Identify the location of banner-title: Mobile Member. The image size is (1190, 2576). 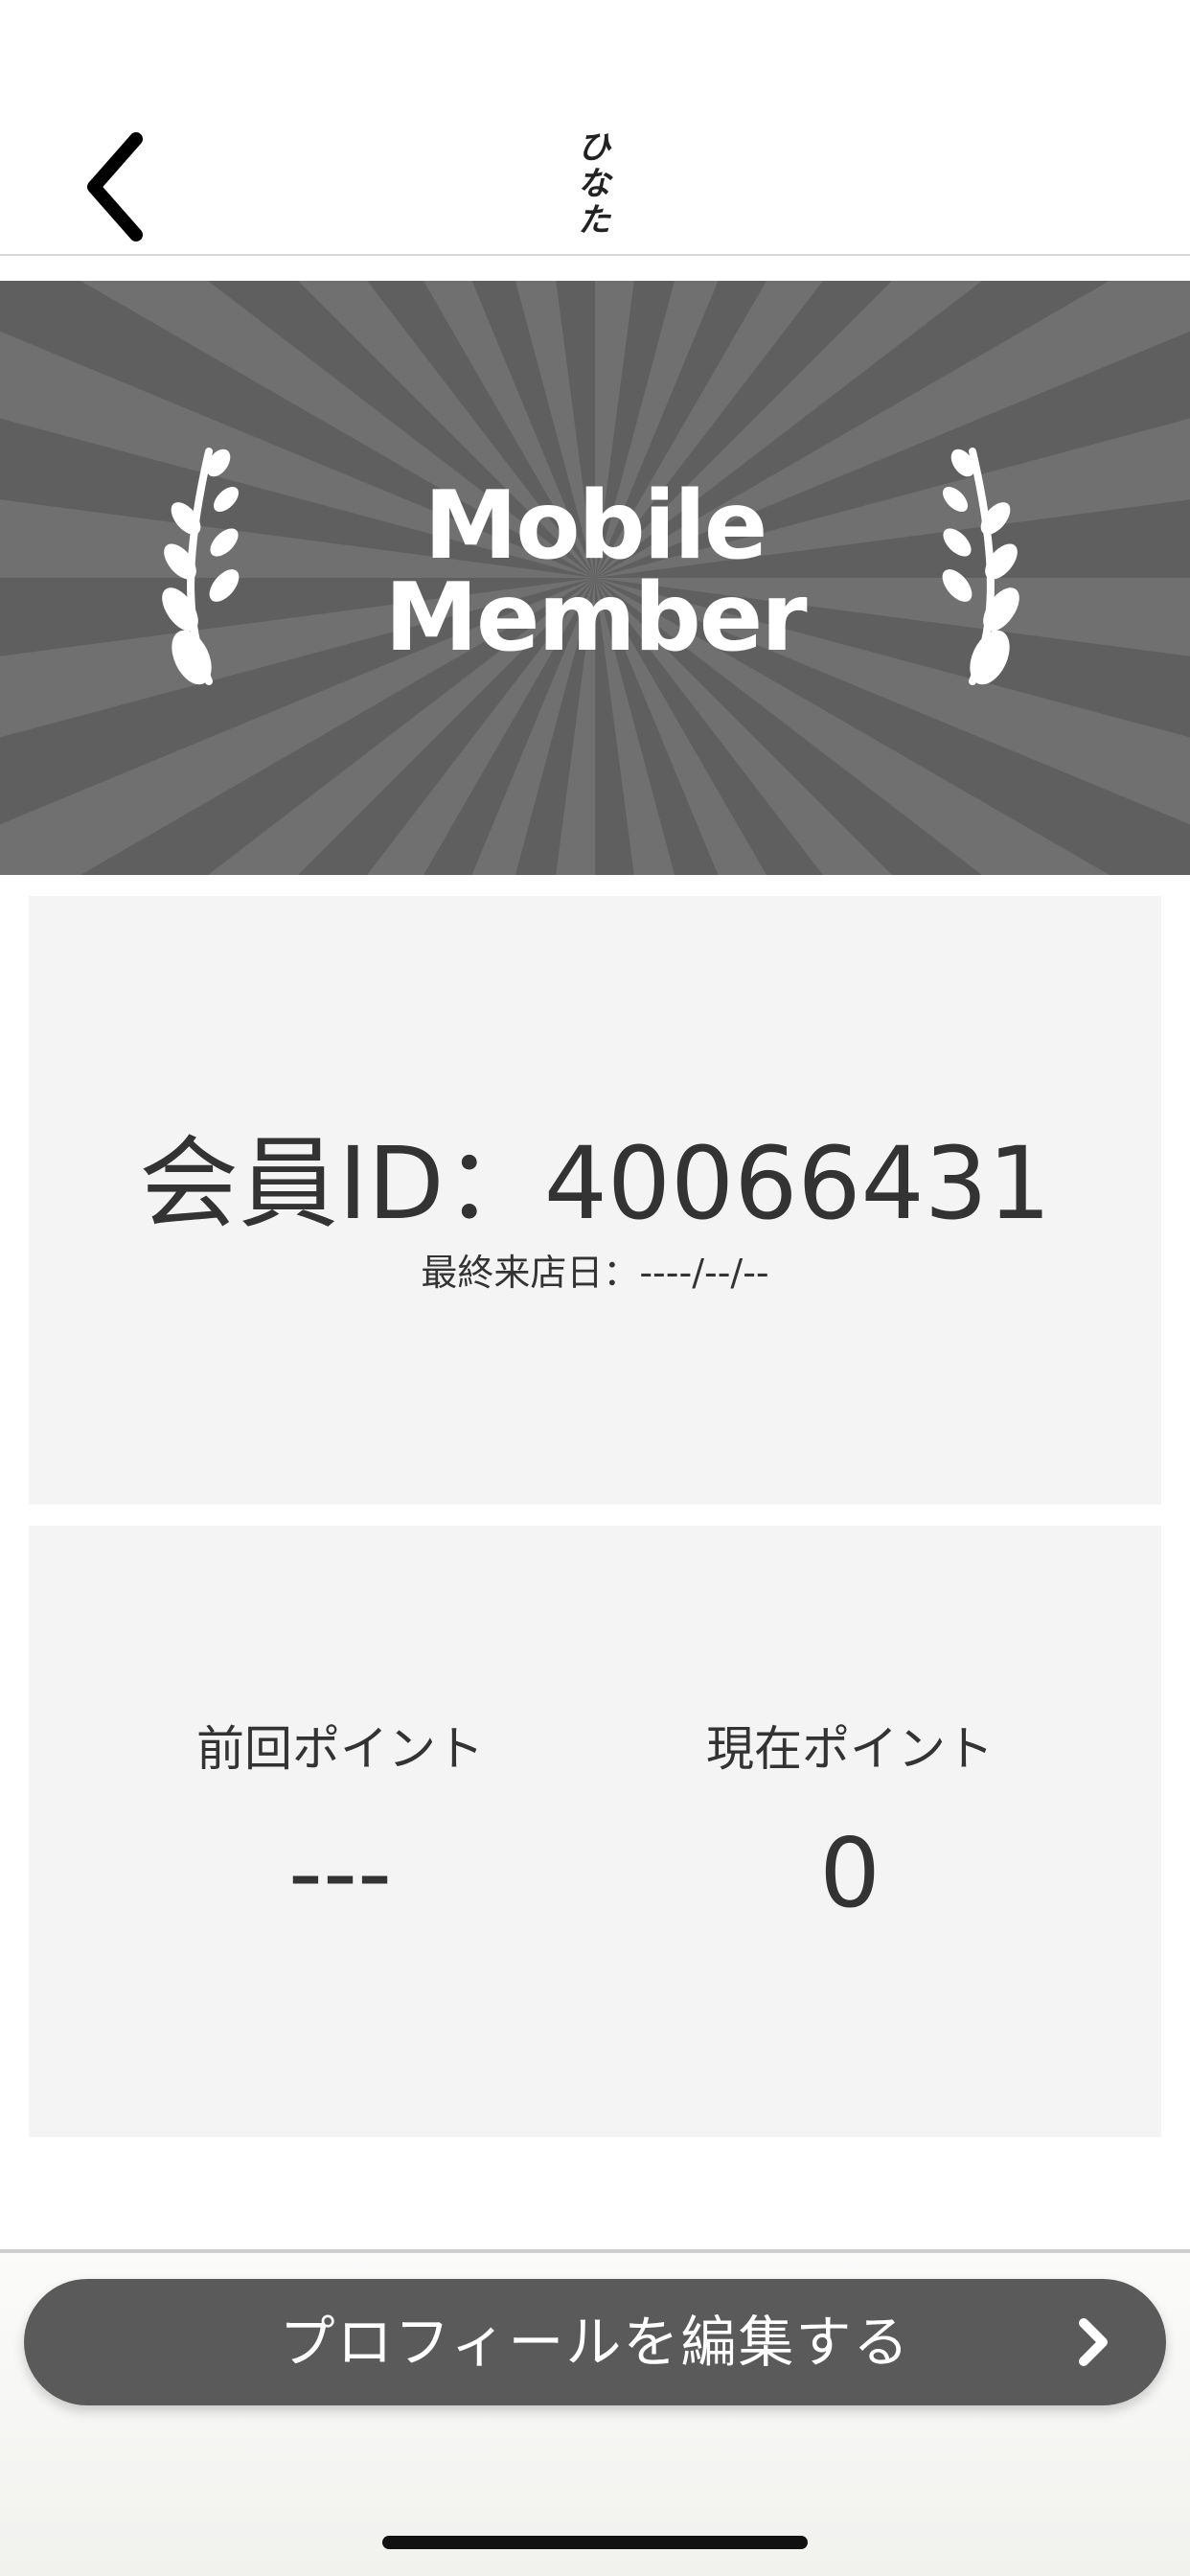
(595, 572).